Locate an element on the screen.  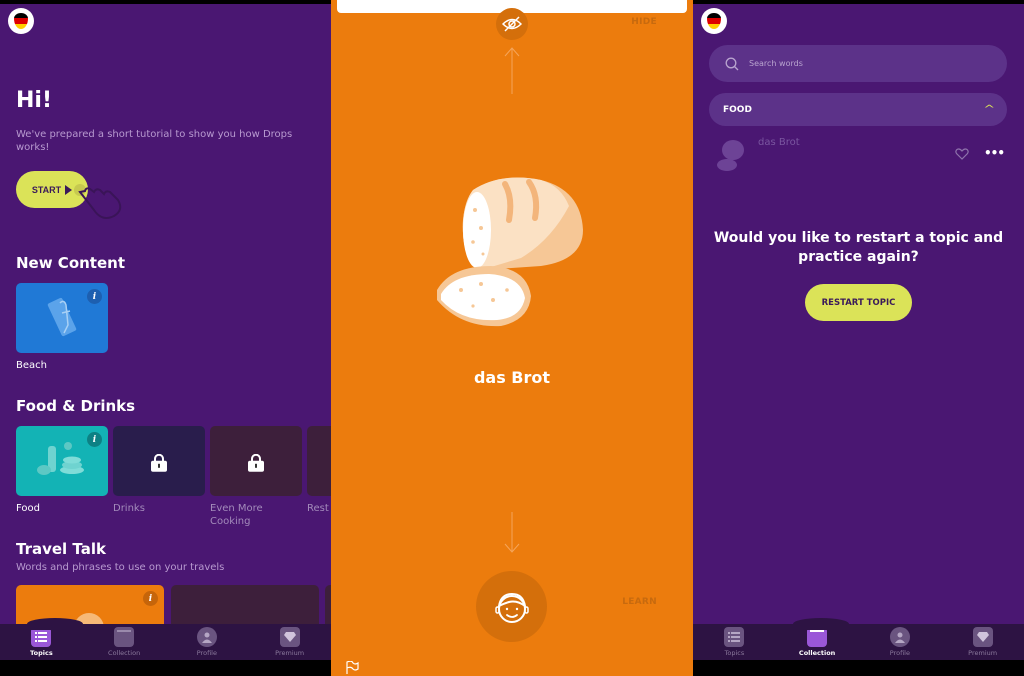
topic-card-food: i is located at coordinates (62, 461).